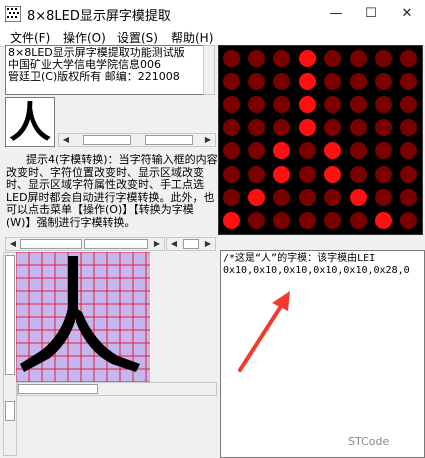 The height and width of the screenshot is (458, 425). I want to click on title-bar: 8×8LED显示屏字模提取 — ☐ ✕, so click(212, 14).